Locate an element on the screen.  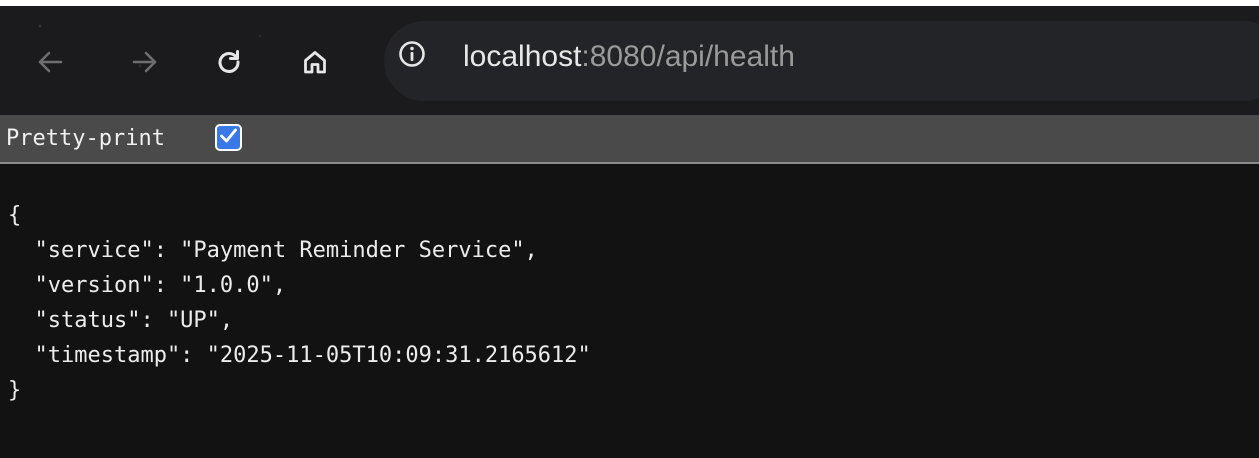
json-line: "version": "1.0.0", is located at coordinates (147, 285).